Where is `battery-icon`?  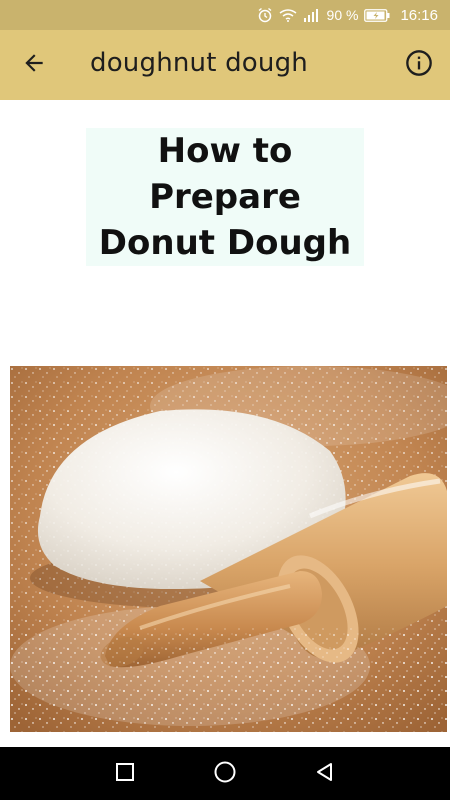
battery-icon is located at coordinates (377, 15).